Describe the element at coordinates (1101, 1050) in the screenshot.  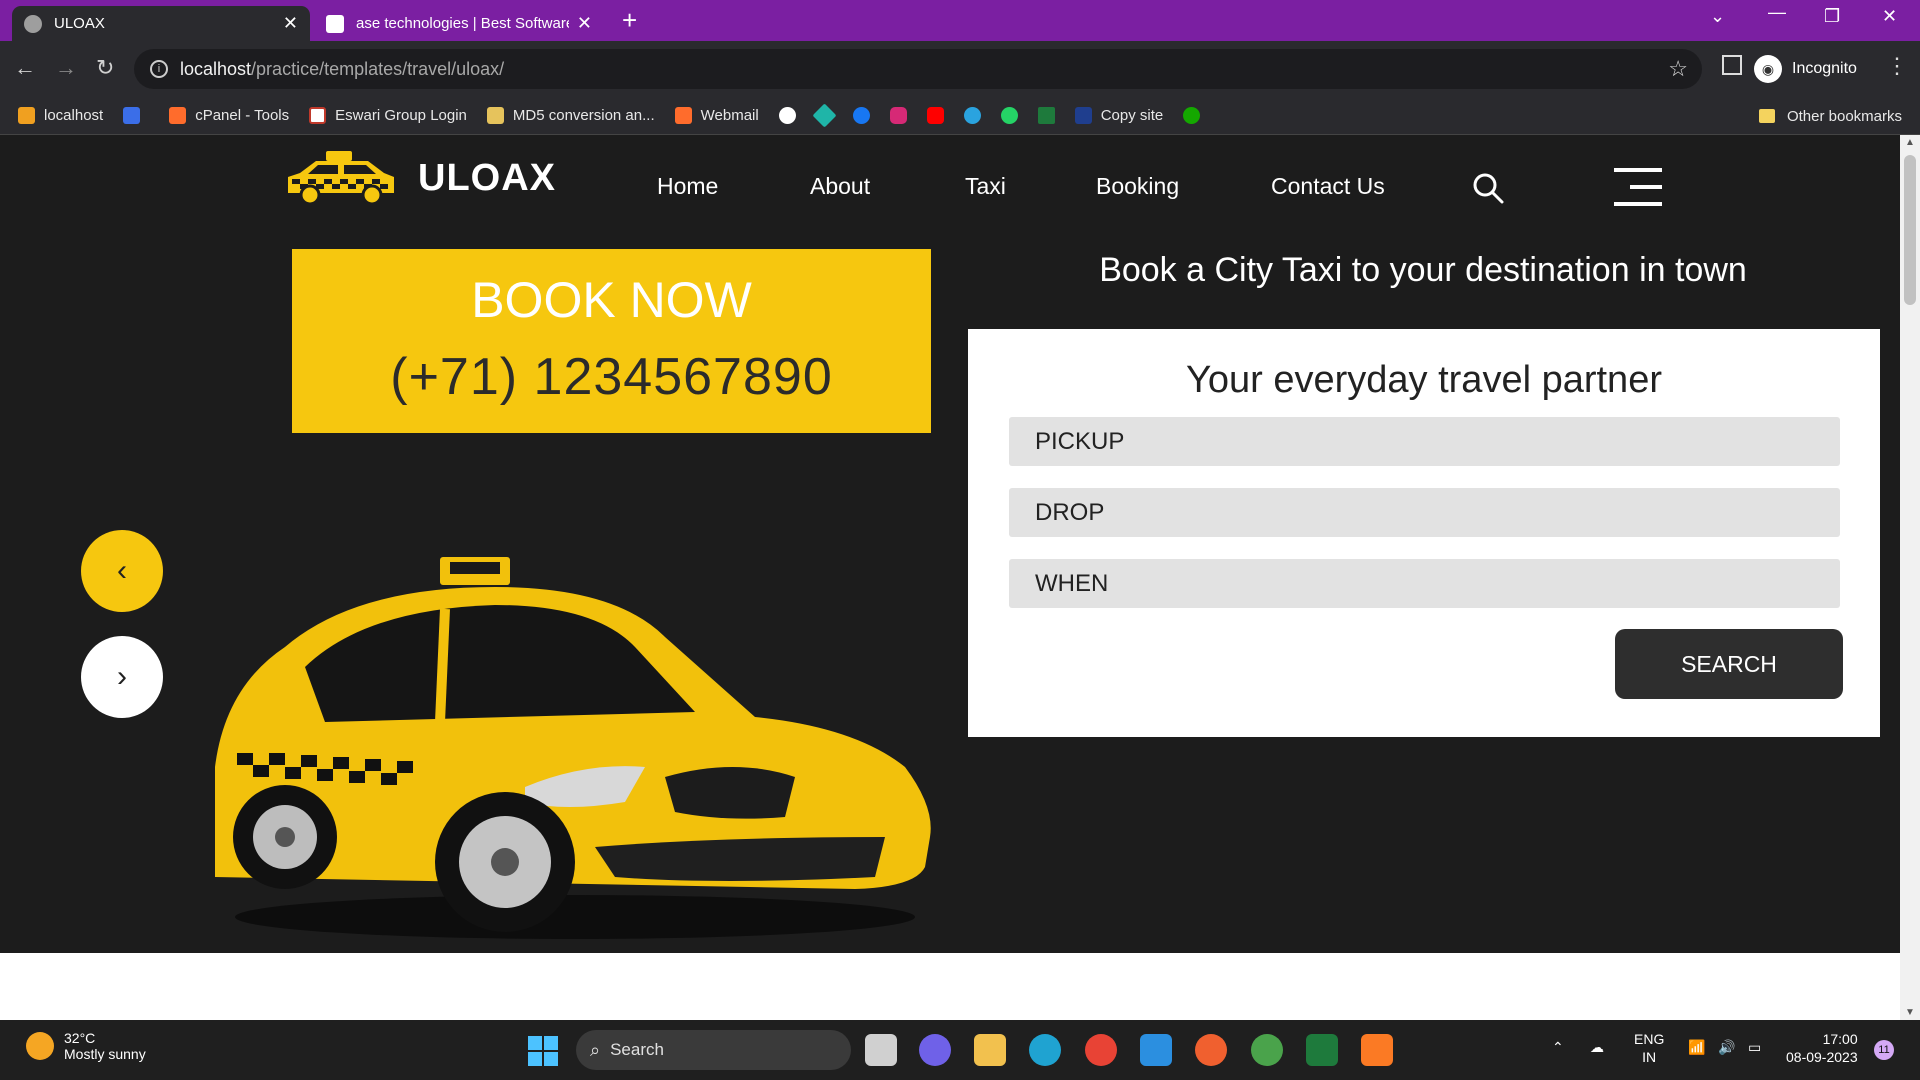
I see `chrome-icon` at that location.